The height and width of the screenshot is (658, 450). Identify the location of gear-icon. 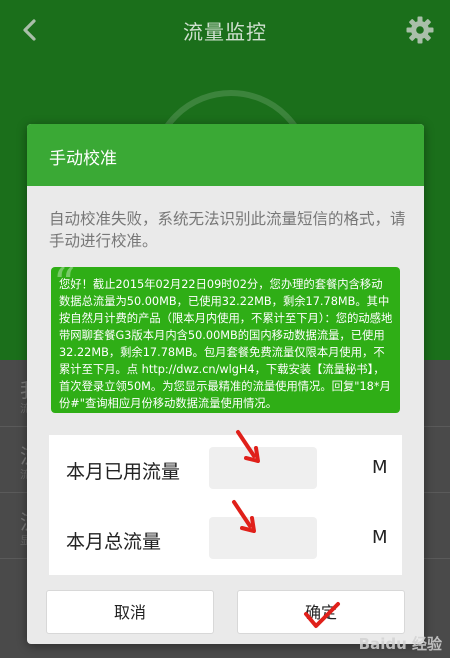
(420, 30).